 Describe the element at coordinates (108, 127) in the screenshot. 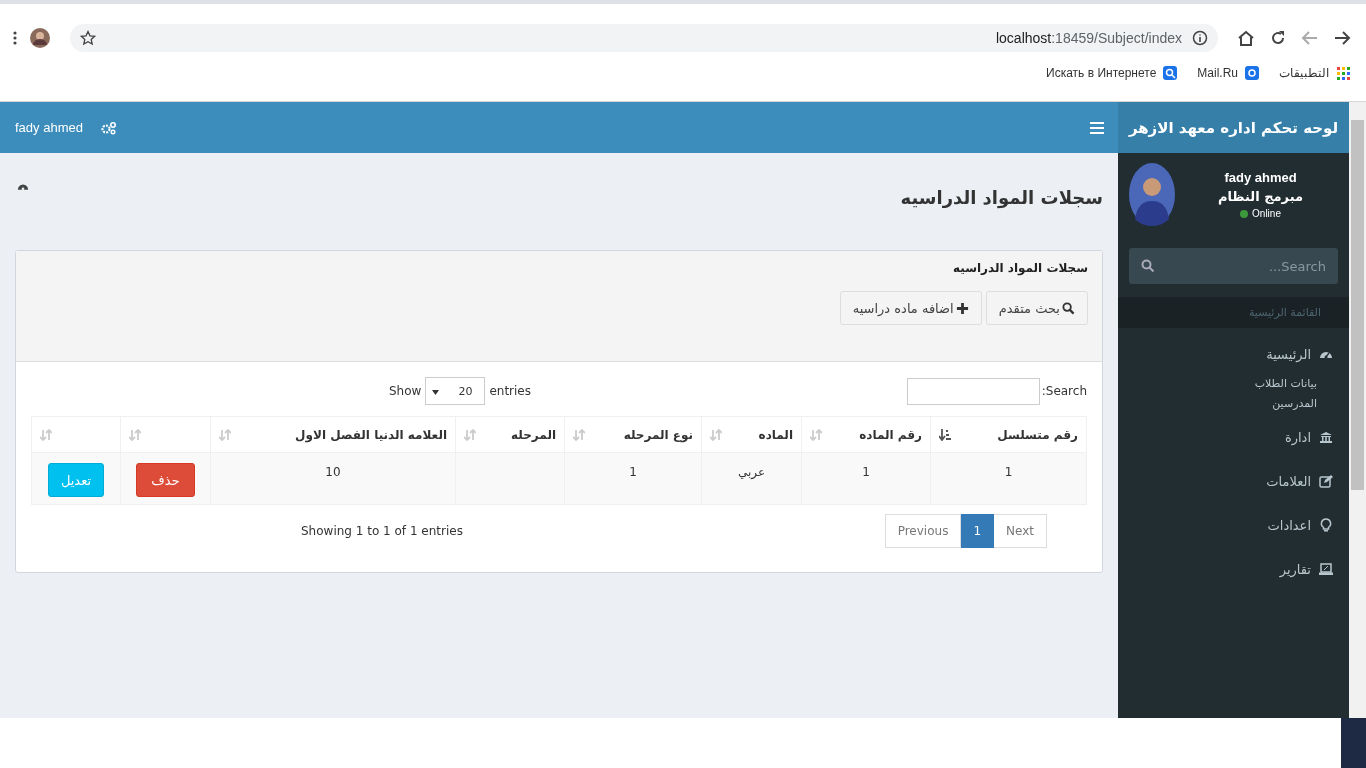

I see `gears-icon` at that location.